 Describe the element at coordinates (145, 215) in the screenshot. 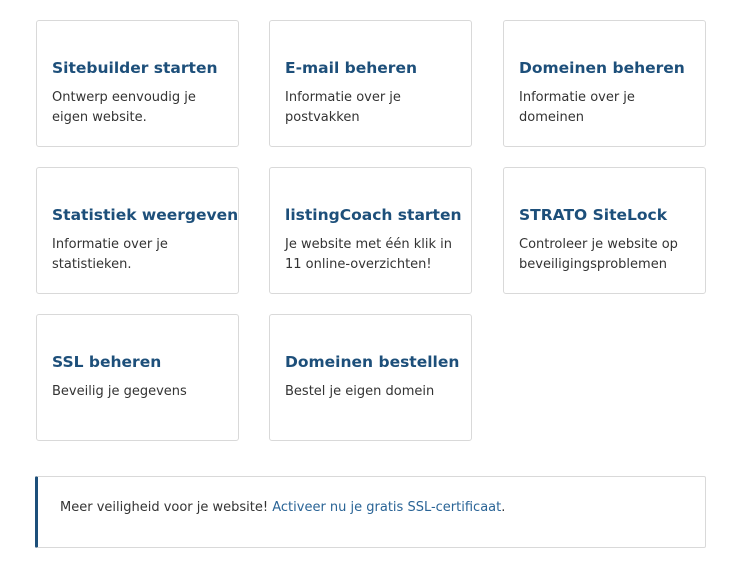

I see `card-title: Statistiek weergeven` at that location.